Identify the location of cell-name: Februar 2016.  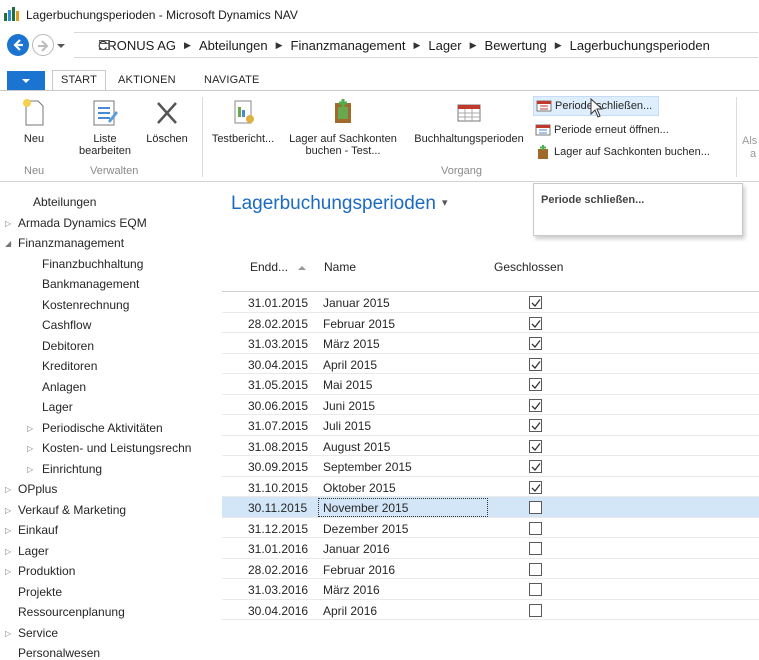
(359, 570).